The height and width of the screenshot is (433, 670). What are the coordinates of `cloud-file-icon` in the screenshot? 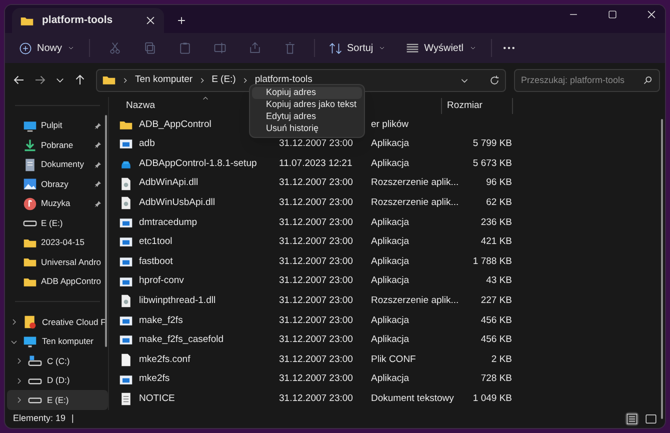 It's located at (30, 322).